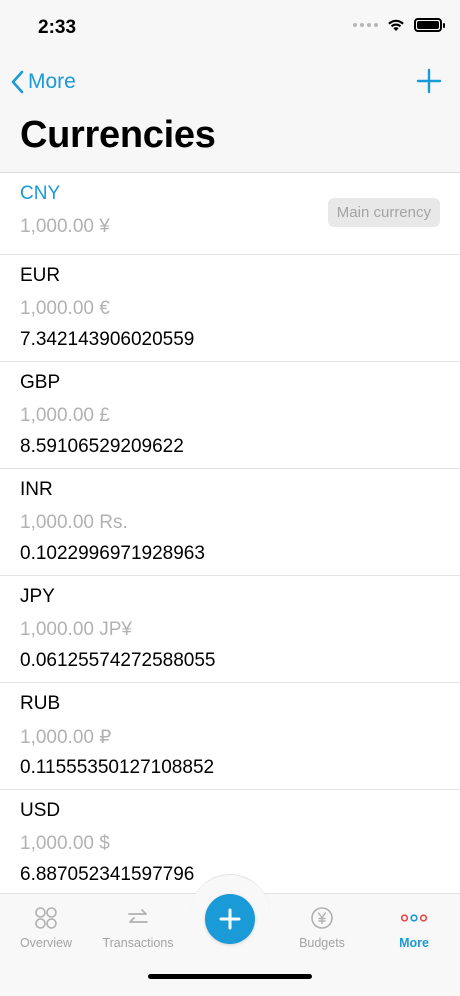  What do you see at coordinates (117, 767) in the screenshot?
I see `currency-rate: 0.11555350127108852` at bounding box center [117, 767].